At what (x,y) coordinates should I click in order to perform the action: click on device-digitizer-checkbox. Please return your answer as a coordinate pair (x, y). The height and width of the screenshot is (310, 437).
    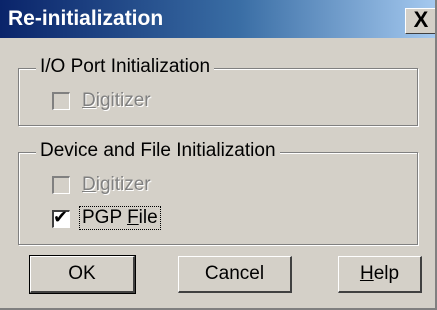
    Looking at the image, I should click on (61, 185).